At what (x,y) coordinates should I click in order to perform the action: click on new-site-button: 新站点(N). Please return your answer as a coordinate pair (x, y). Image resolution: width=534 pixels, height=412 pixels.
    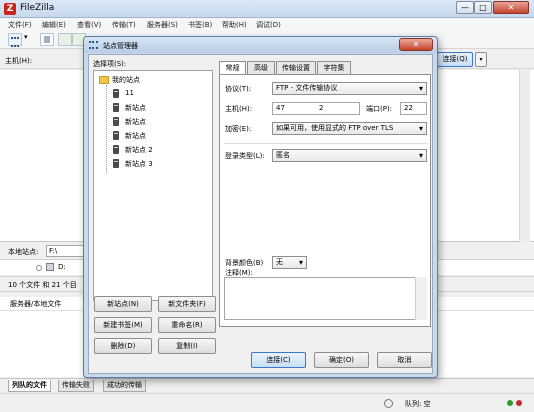
    Looking at the image, I should click on (123, 304).